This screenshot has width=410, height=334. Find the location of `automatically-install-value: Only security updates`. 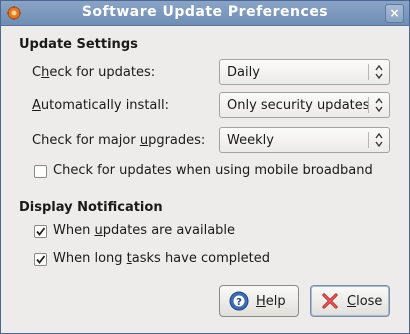

automatically-install-value: Only security updates is located at coordinates (298, 105).